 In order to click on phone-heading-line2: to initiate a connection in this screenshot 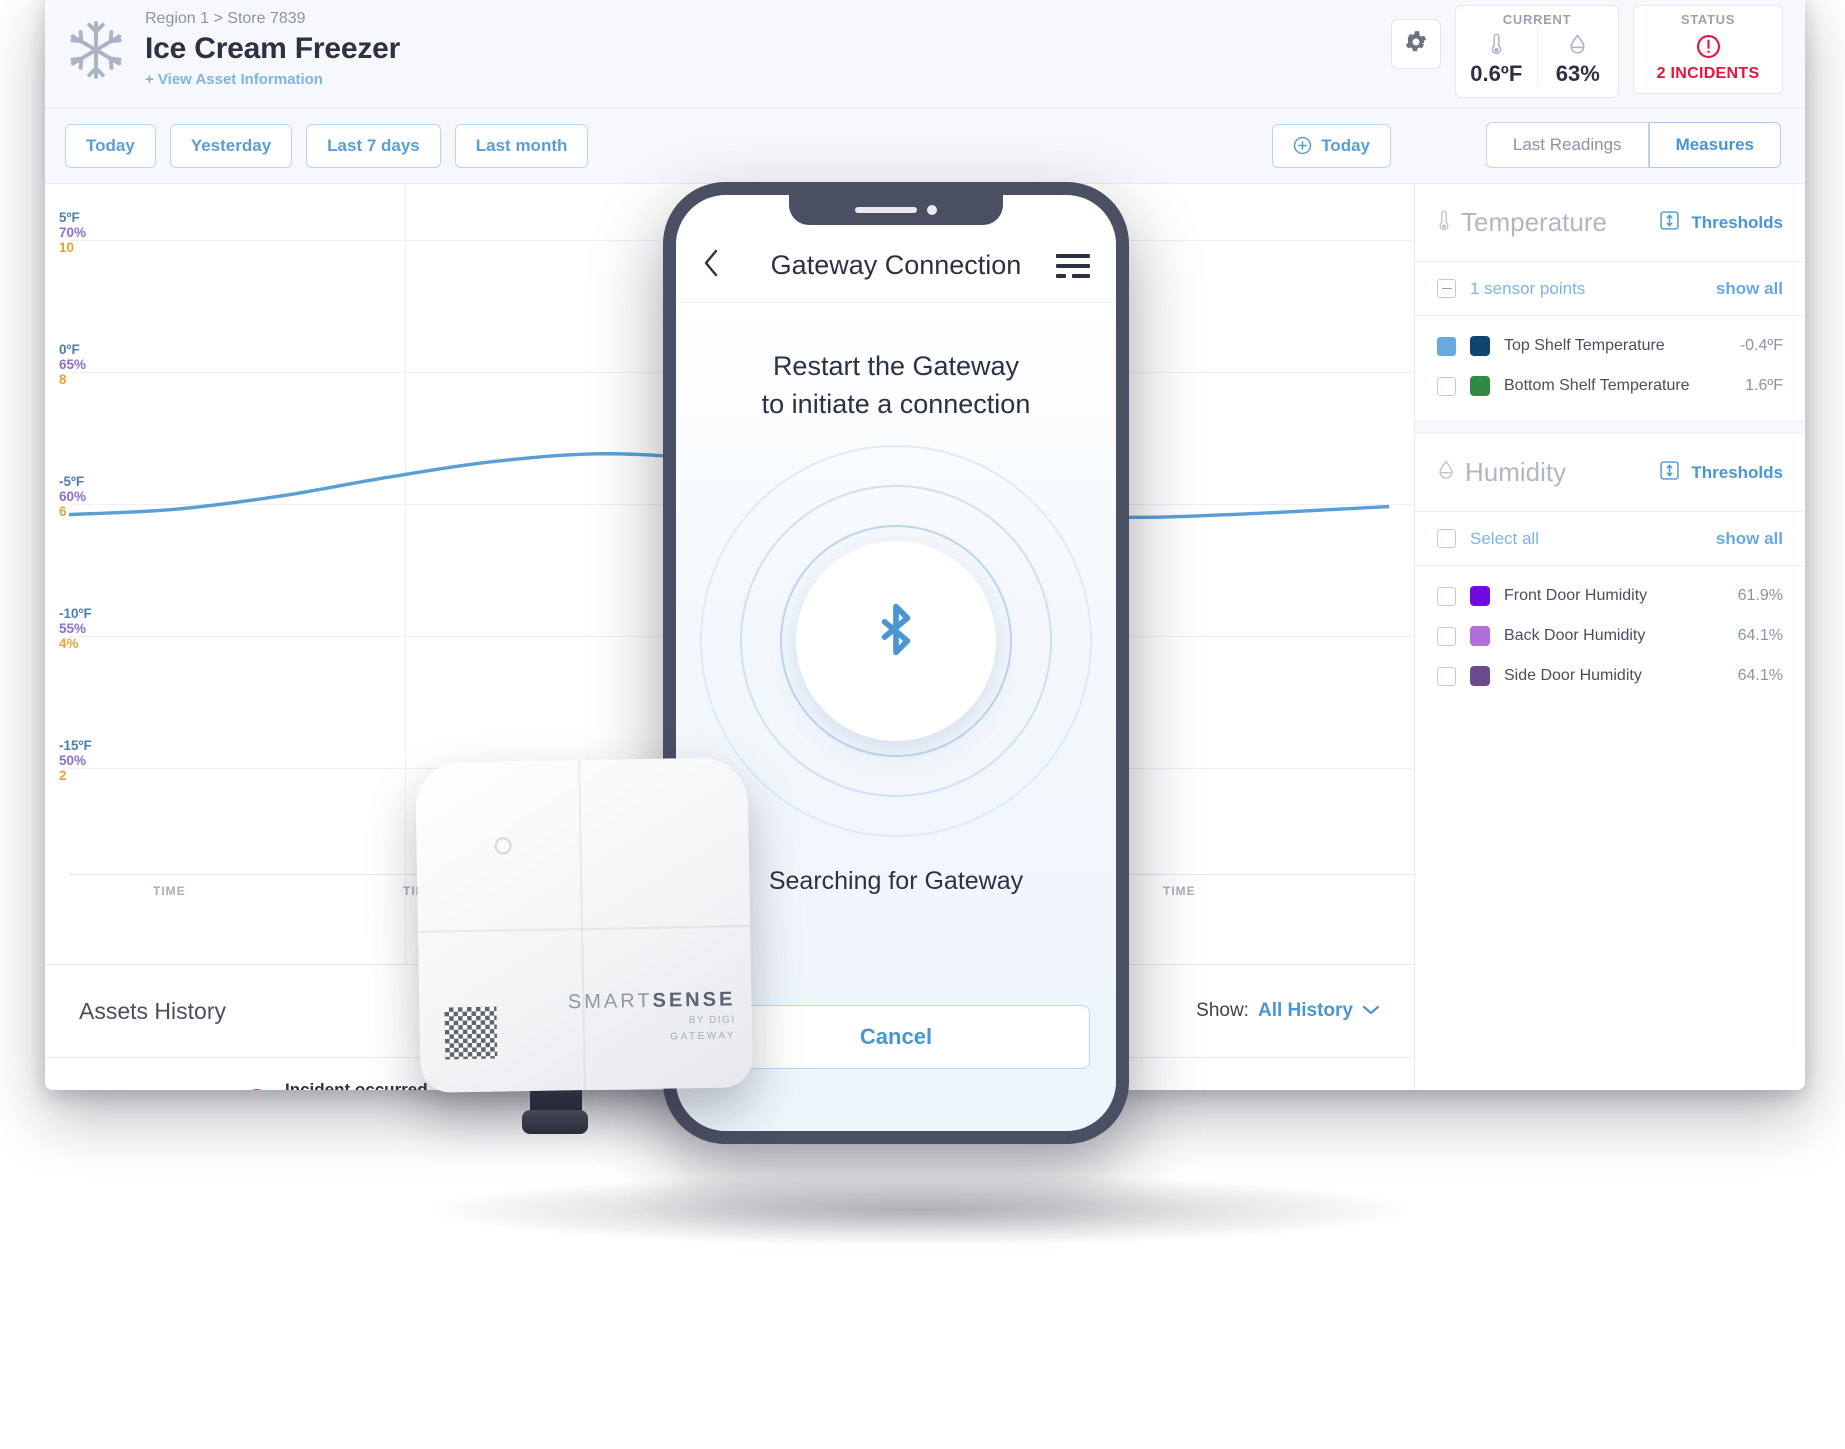, I will do `click(896, 404)`.